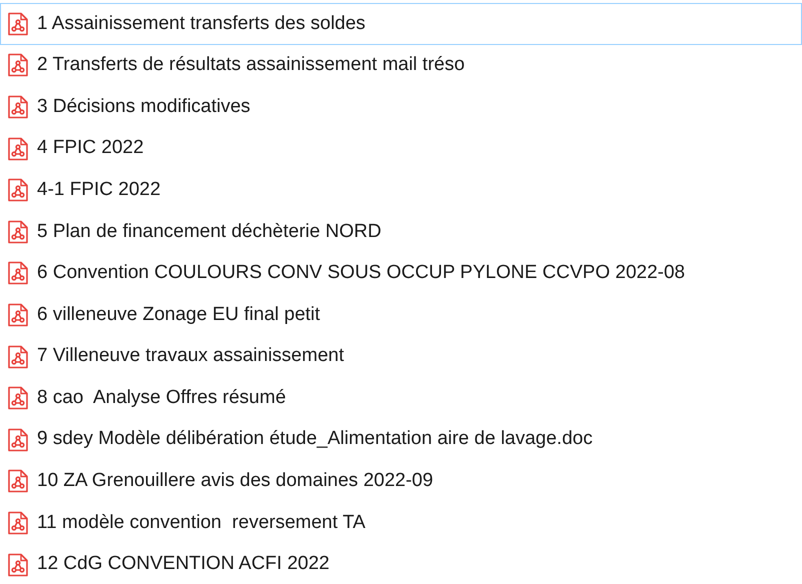  Describe the element at coordinates (401, 357) in the screenshot. I see `file-item: 7 Villeneuve travaux assainissement` at that location.